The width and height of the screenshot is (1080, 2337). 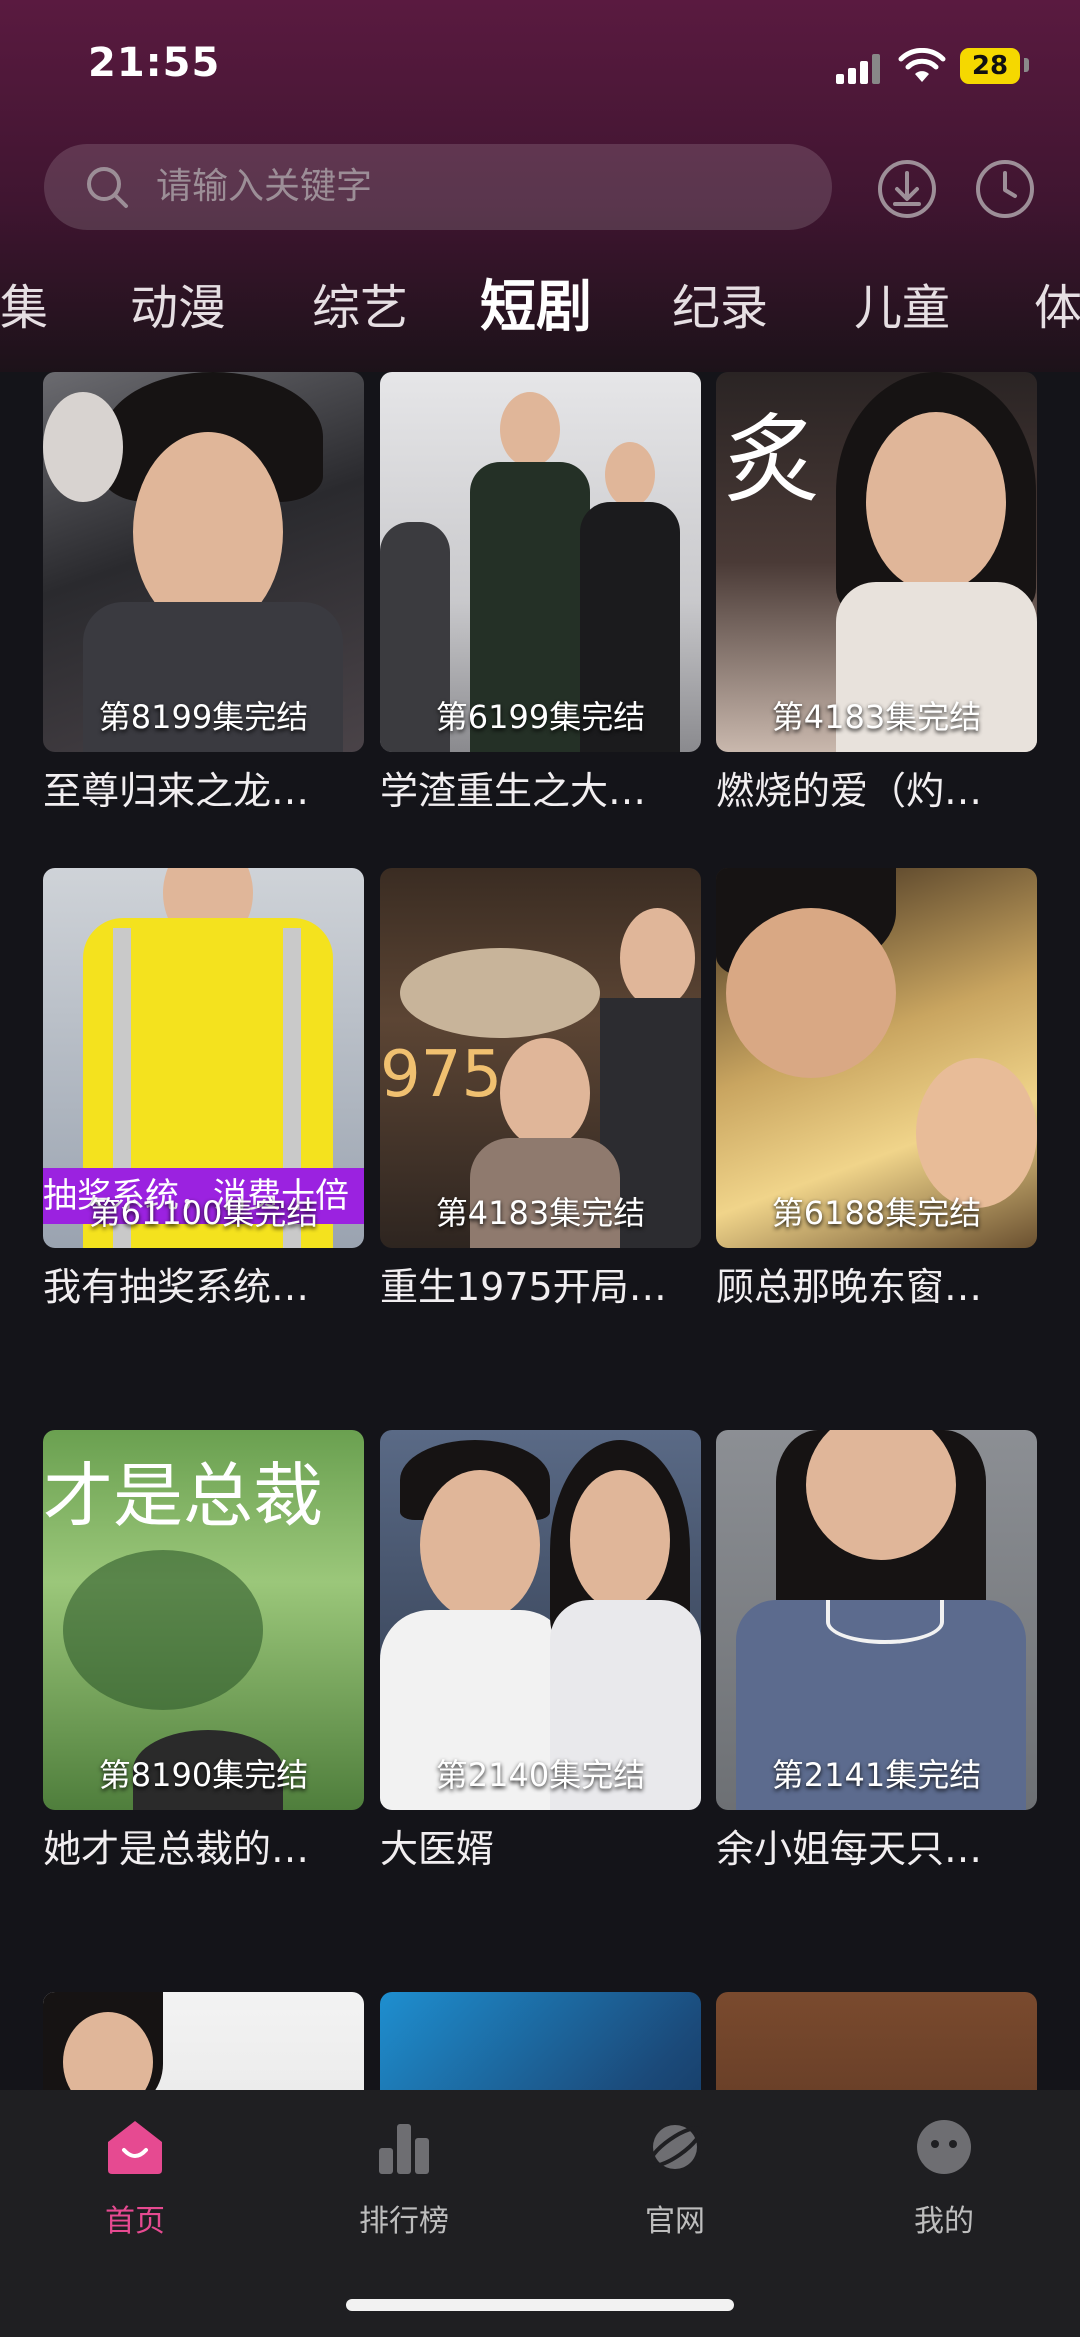 What do you see at coordinates (1005, 189) in the screenshot?
I see `history-clock-icon` at bounding box center [1005, 189].